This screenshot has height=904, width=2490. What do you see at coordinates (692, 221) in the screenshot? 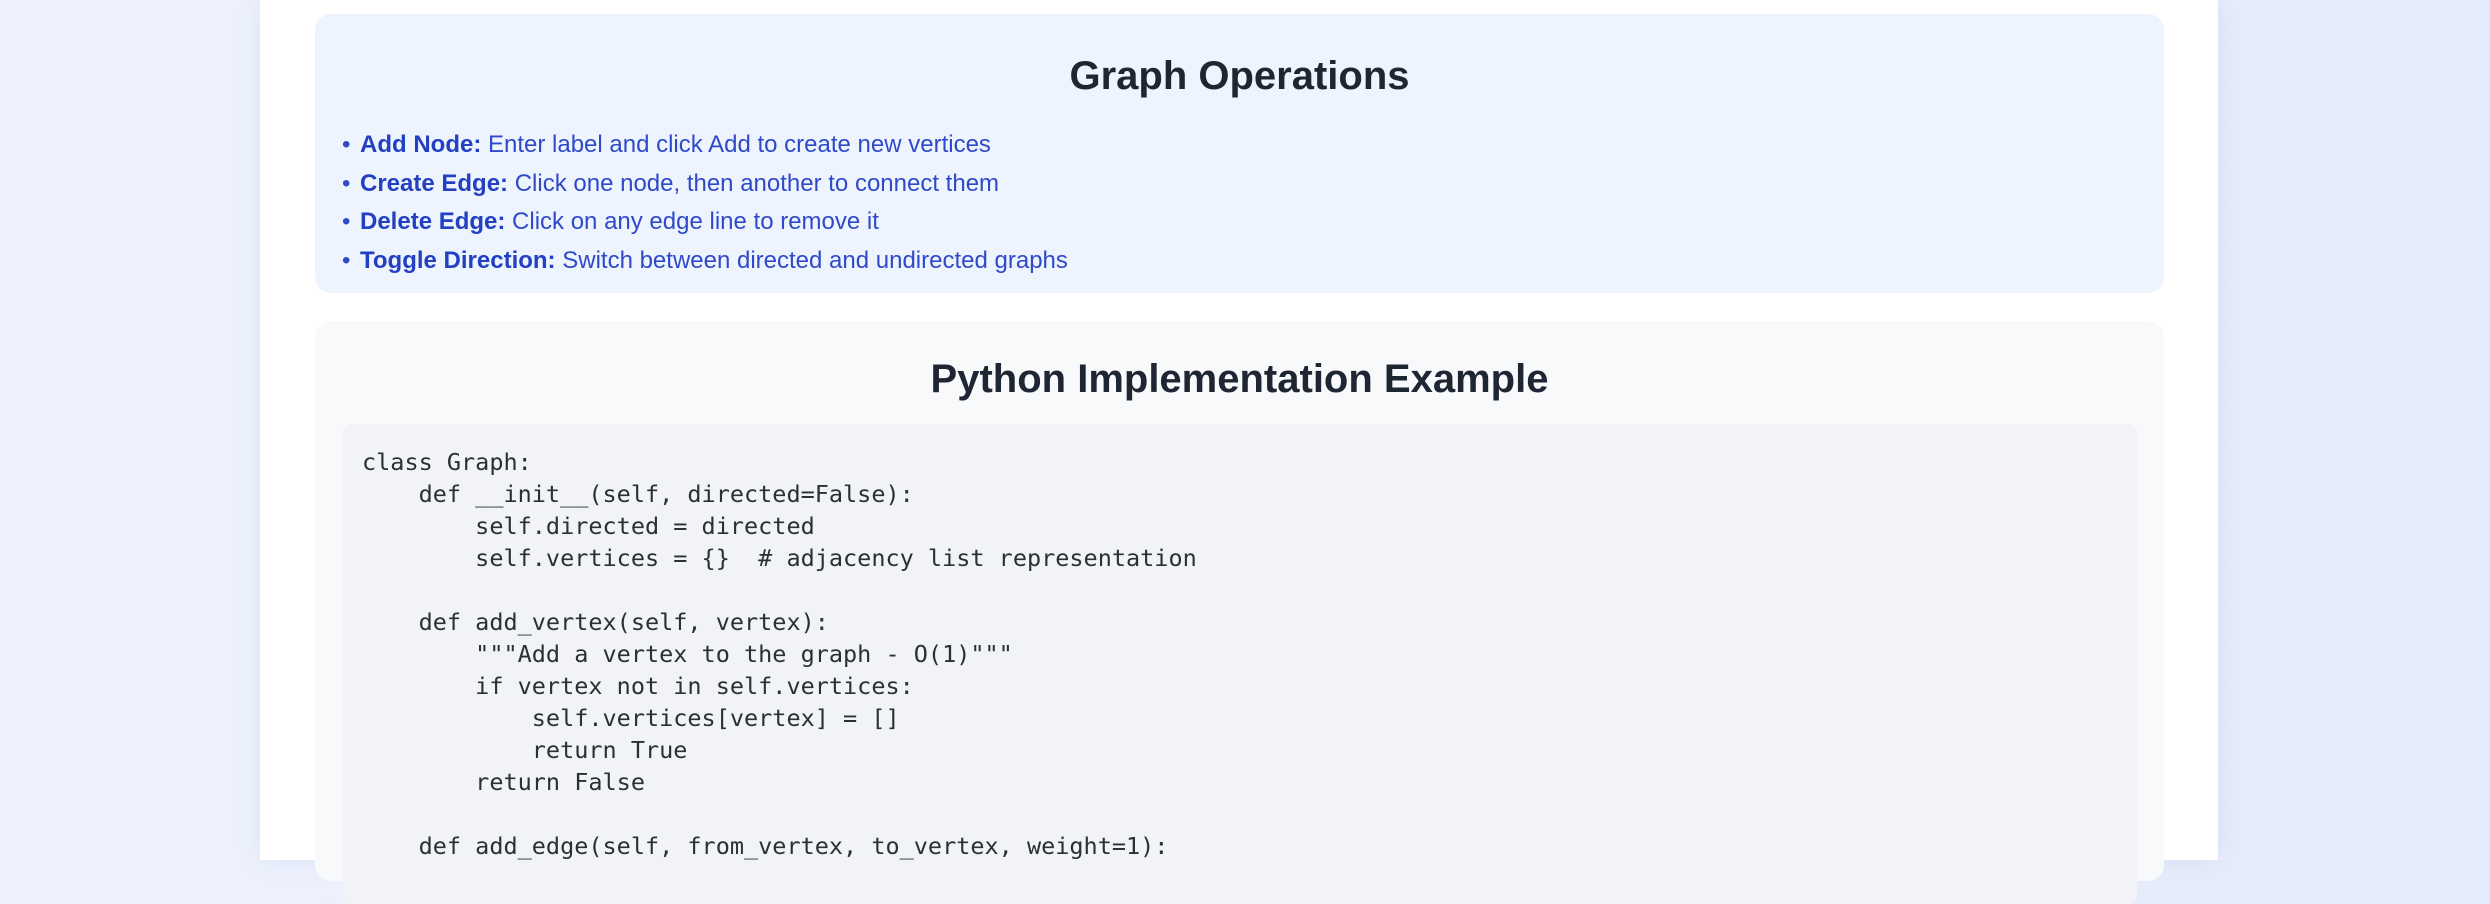
I see `operation-description: Click on any edge line to remove it` at bounding box center [692, 221].